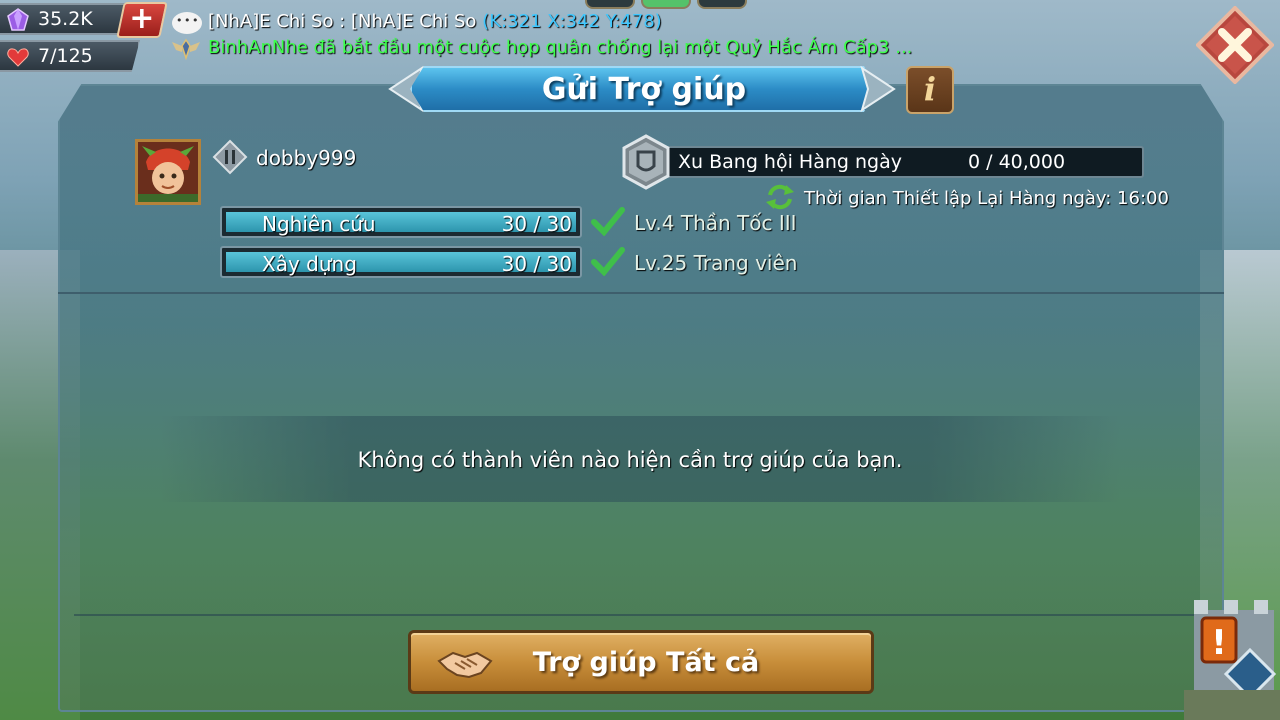 The image size is (1280, 720). Describe the element at coordinates (187, 23) in the screenshot. I see `chat-bubble-icon` at that location.